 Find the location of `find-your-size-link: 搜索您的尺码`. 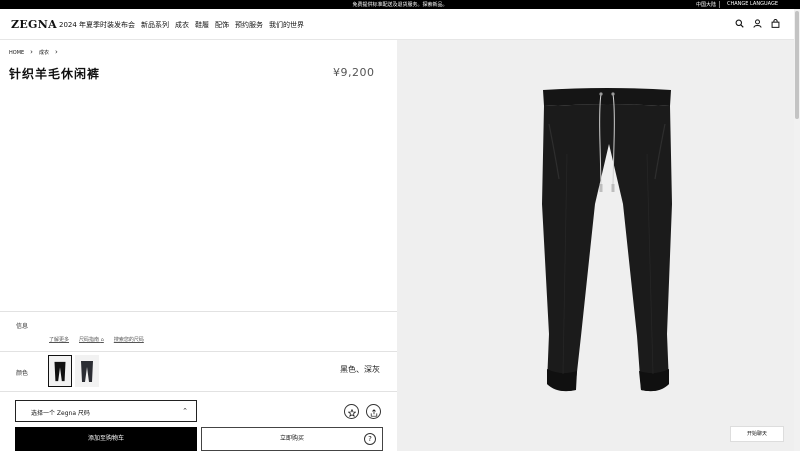

find-your-size-link: 搜索您的尺码 is located at coordinates (129, 339).